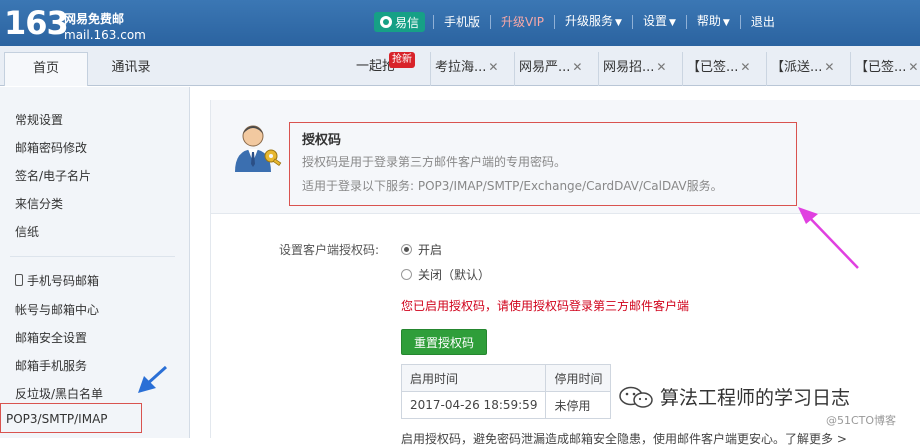  I want to click on watermark-text: 算法工程师的学习日志, so click(755, 398).